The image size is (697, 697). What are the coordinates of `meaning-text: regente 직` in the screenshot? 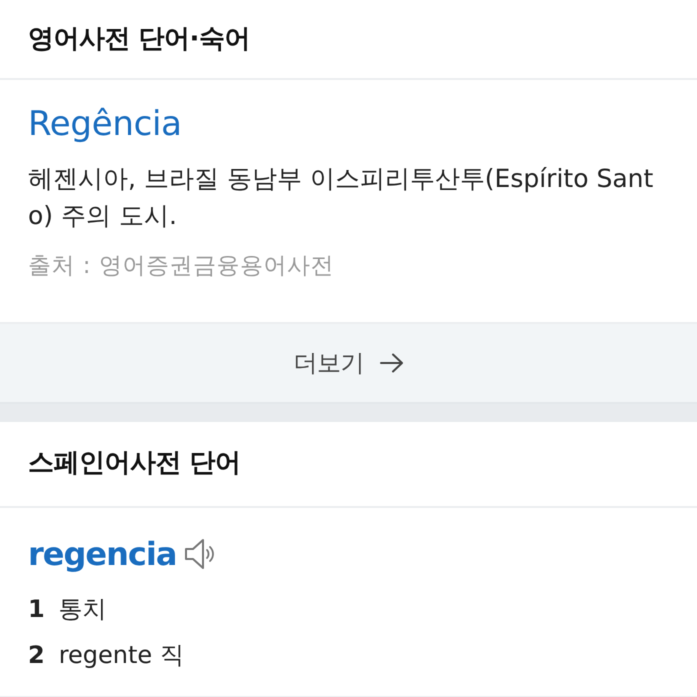 It's located at (121, 655).